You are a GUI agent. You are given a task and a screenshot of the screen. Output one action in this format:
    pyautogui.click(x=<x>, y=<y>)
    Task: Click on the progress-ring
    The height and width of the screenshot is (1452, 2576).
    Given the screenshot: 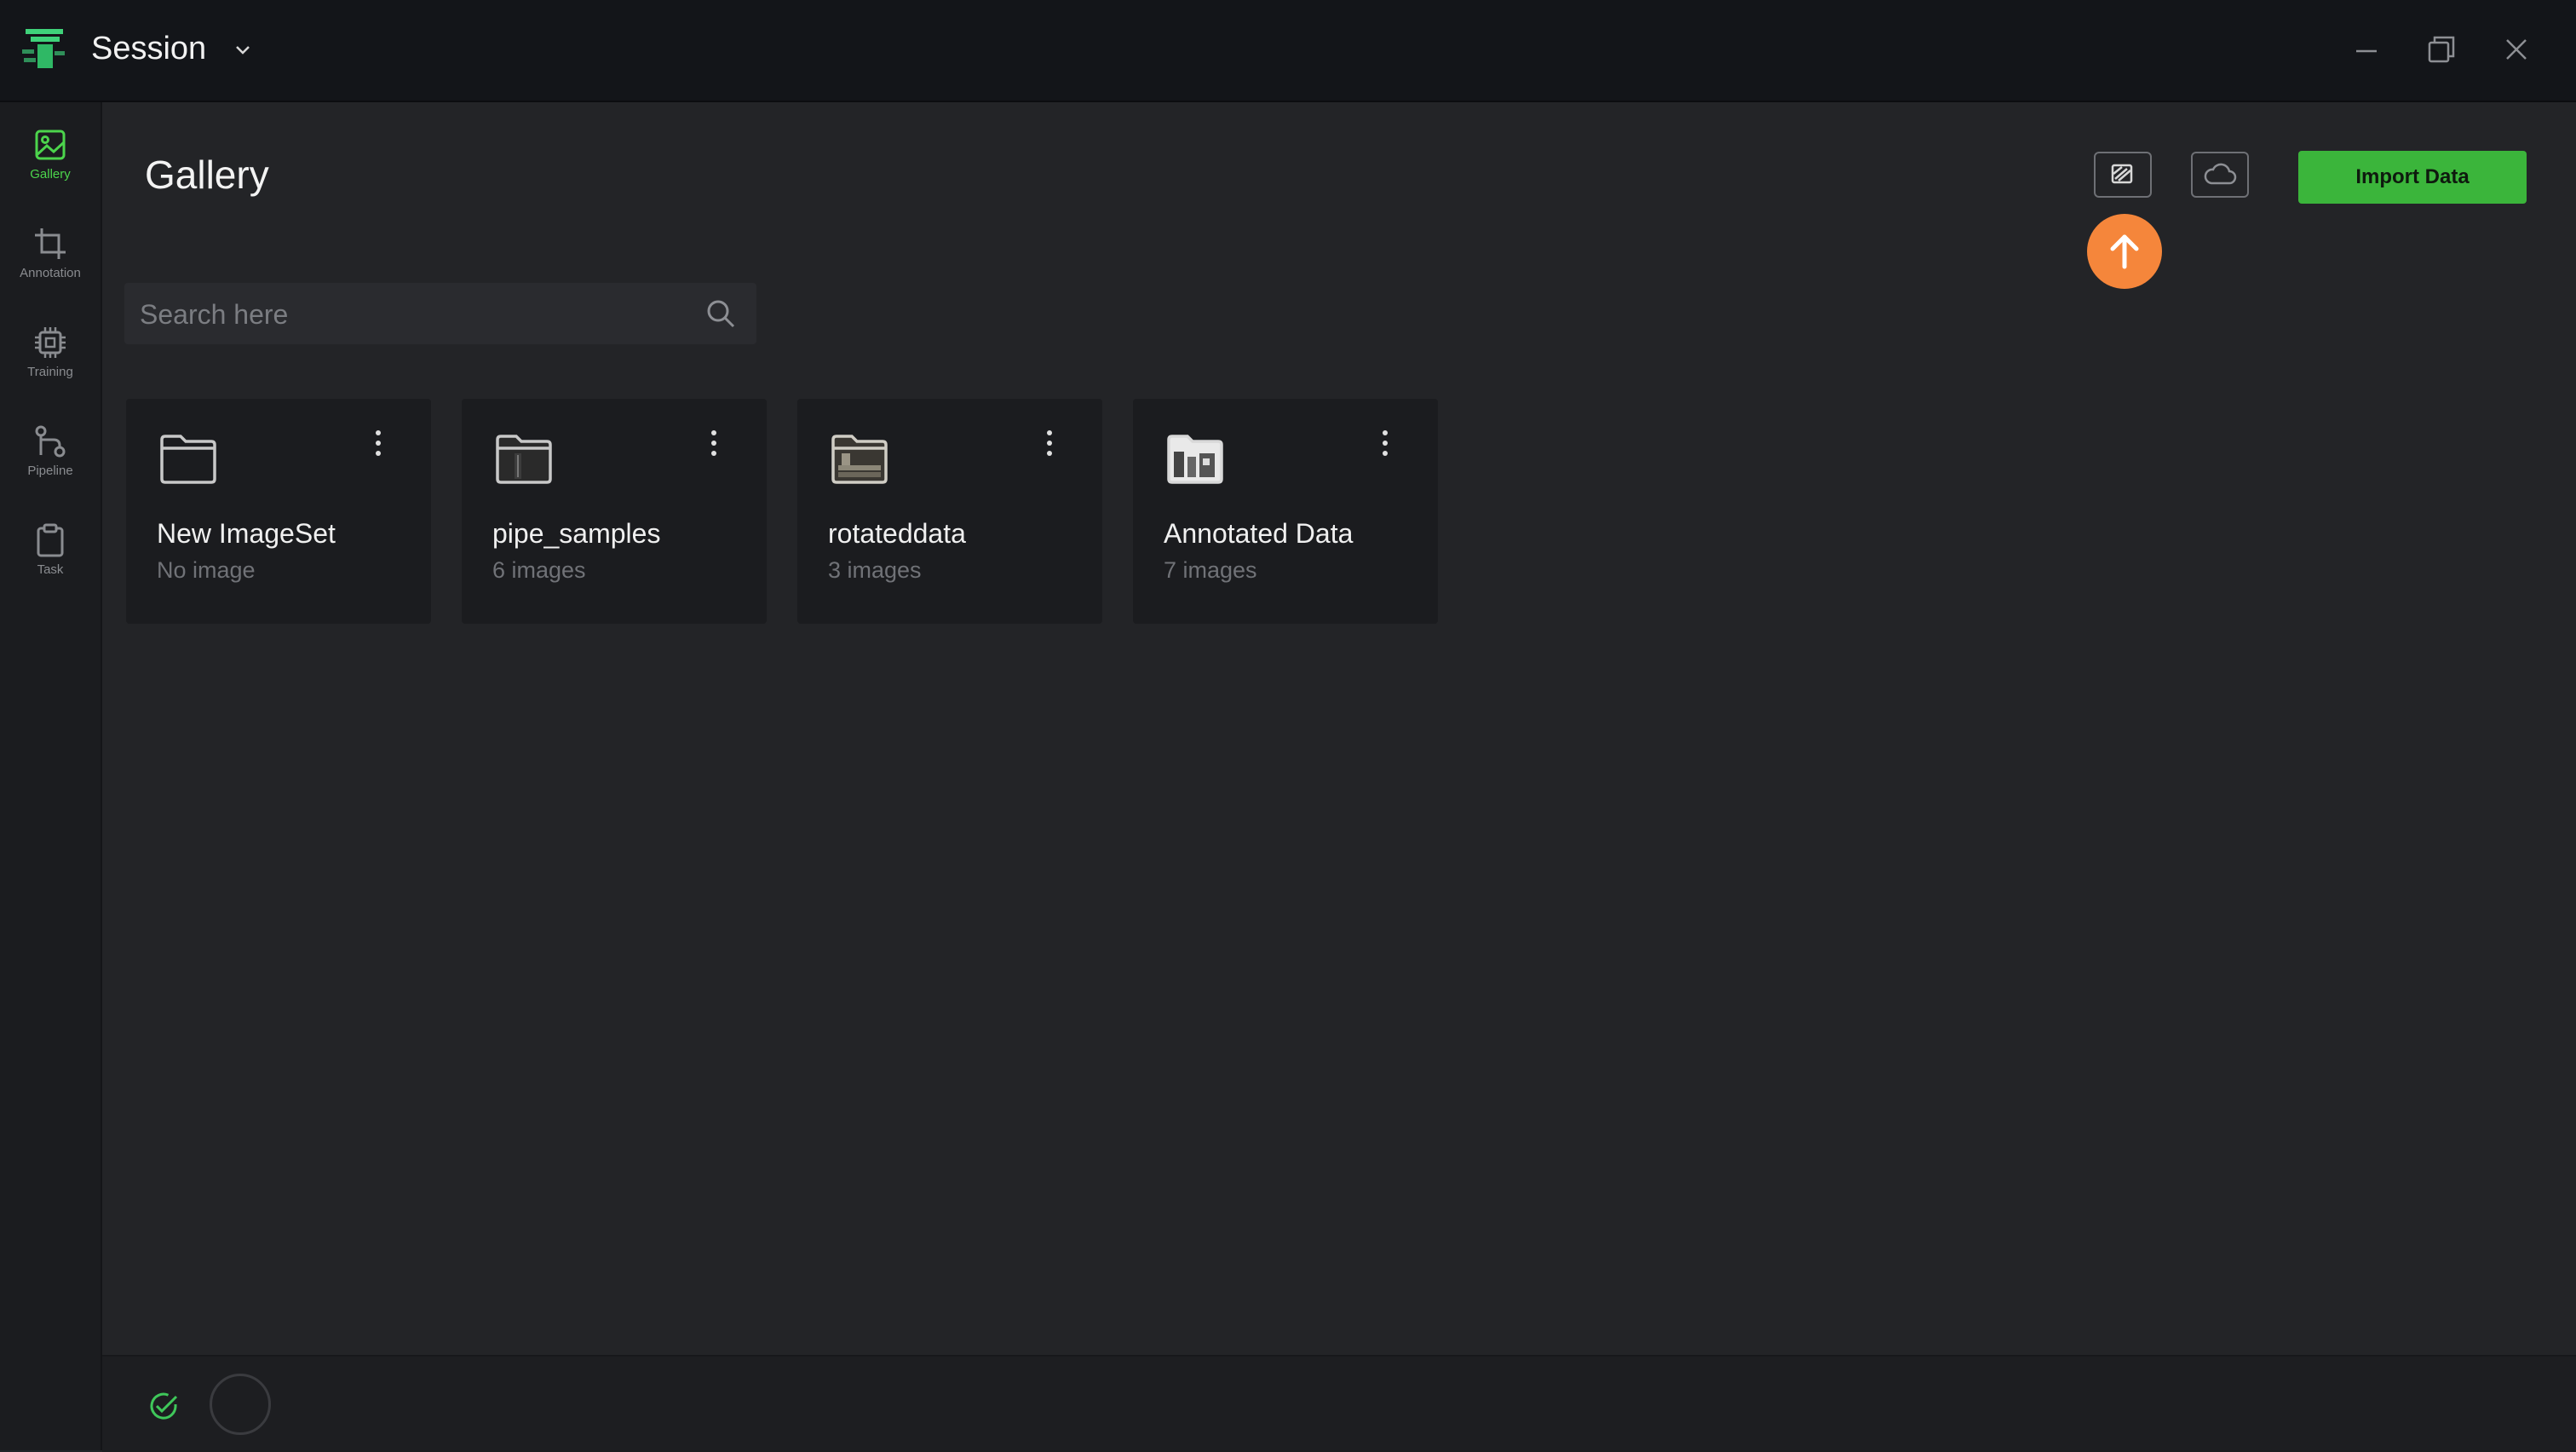 What is the action you would take?
    pyautogui.click(x=240, y=1404)
    